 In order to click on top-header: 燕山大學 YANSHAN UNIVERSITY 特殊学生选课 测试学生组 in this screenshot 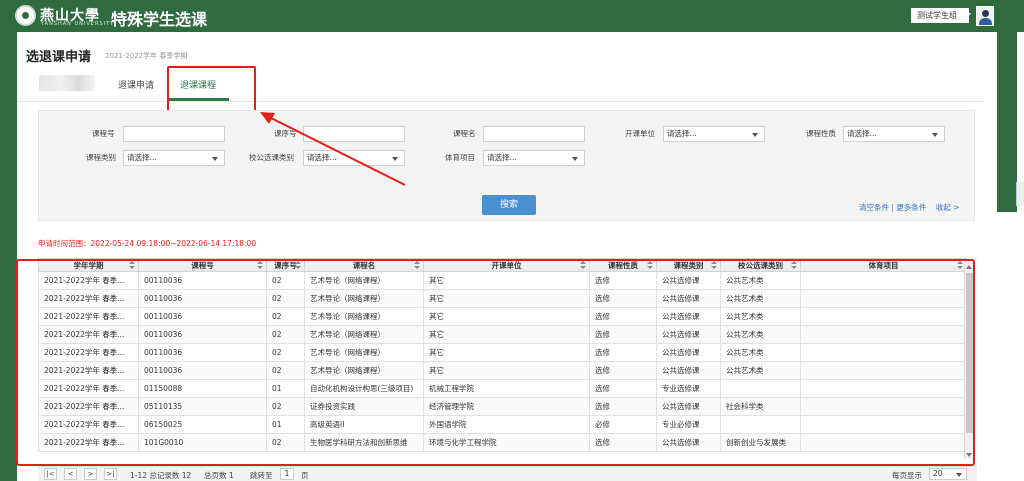, I will do `click(512, 16)`.